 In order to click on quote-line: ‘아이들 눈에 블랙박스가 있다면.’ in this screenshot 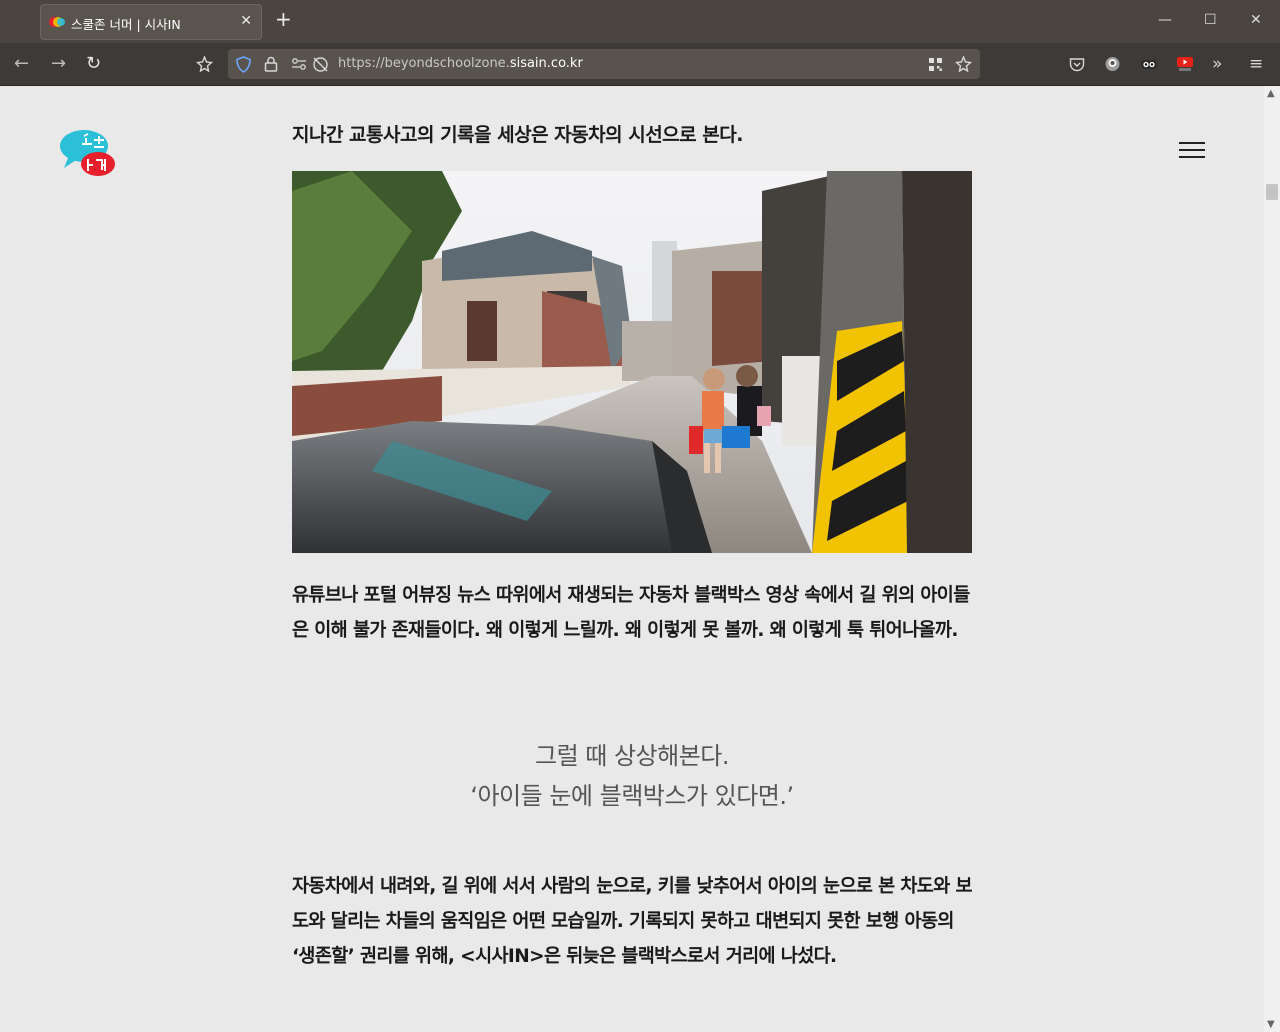, I will do `click(632, 796)`.